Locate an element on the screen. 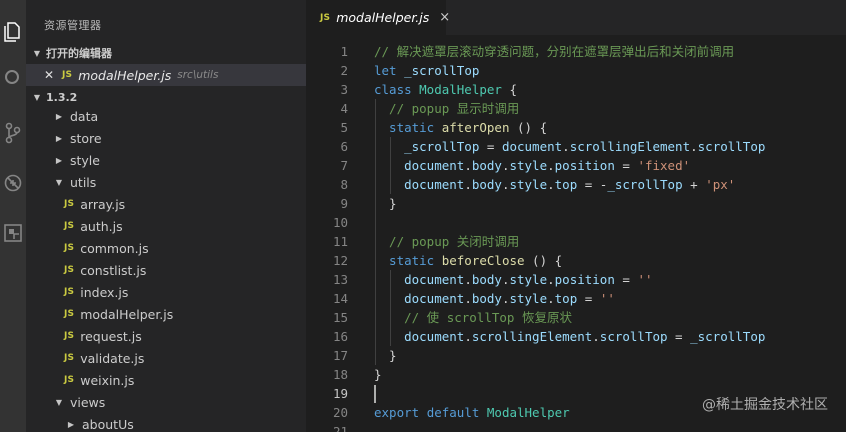  line-number: 3 is located at coordinates (344, 89).